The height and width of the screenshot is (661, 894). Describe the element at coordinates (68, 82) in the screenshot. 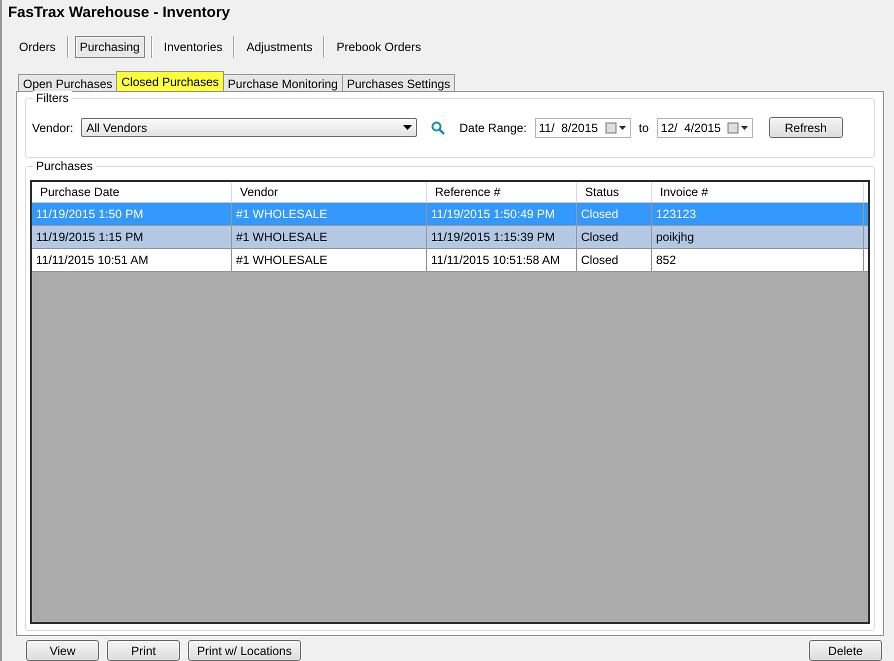

I see `tab: Open Purchases` at that location.